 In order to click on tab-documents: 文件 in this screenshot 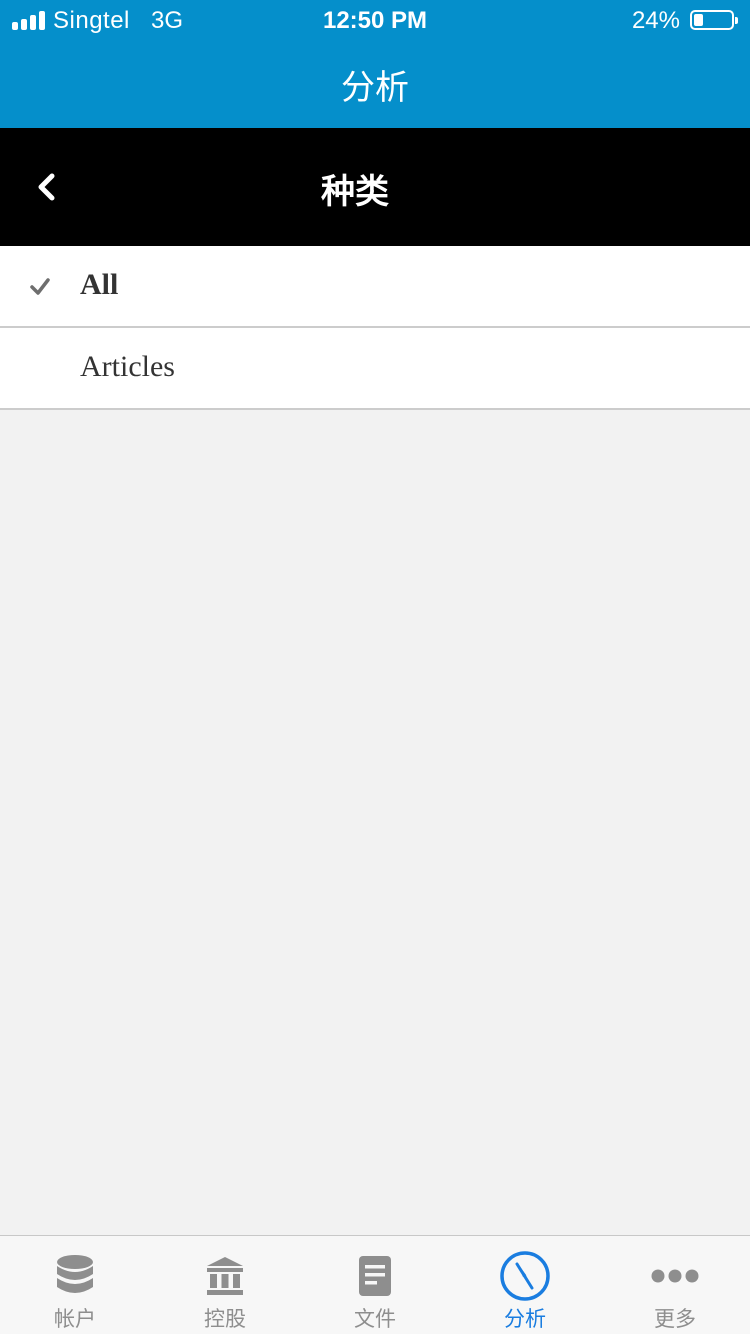, I will do `click(375, 1285)`.